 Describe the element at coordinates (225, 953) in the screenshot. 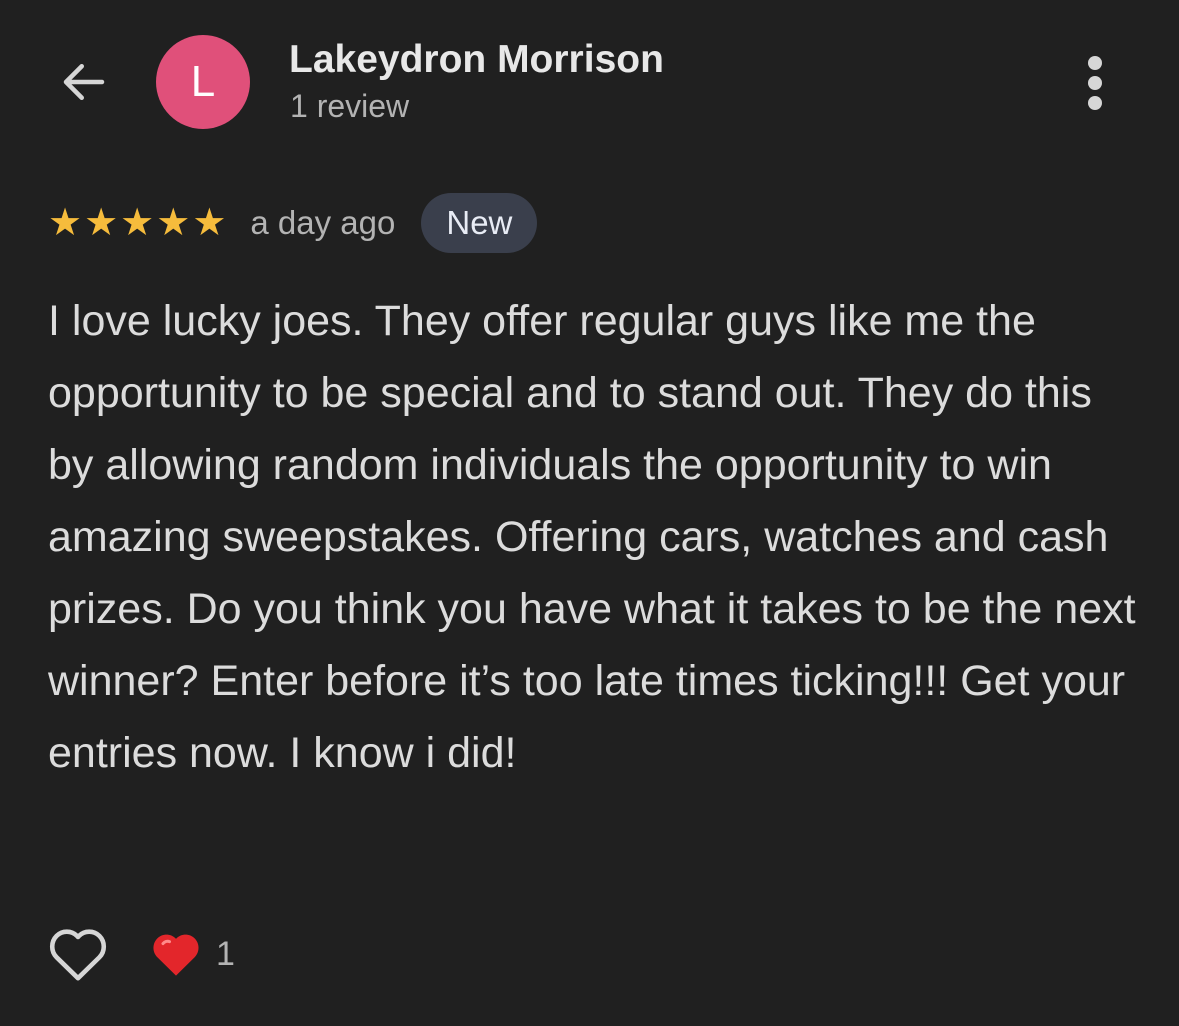

I see `reaction-count: 1` at that location.